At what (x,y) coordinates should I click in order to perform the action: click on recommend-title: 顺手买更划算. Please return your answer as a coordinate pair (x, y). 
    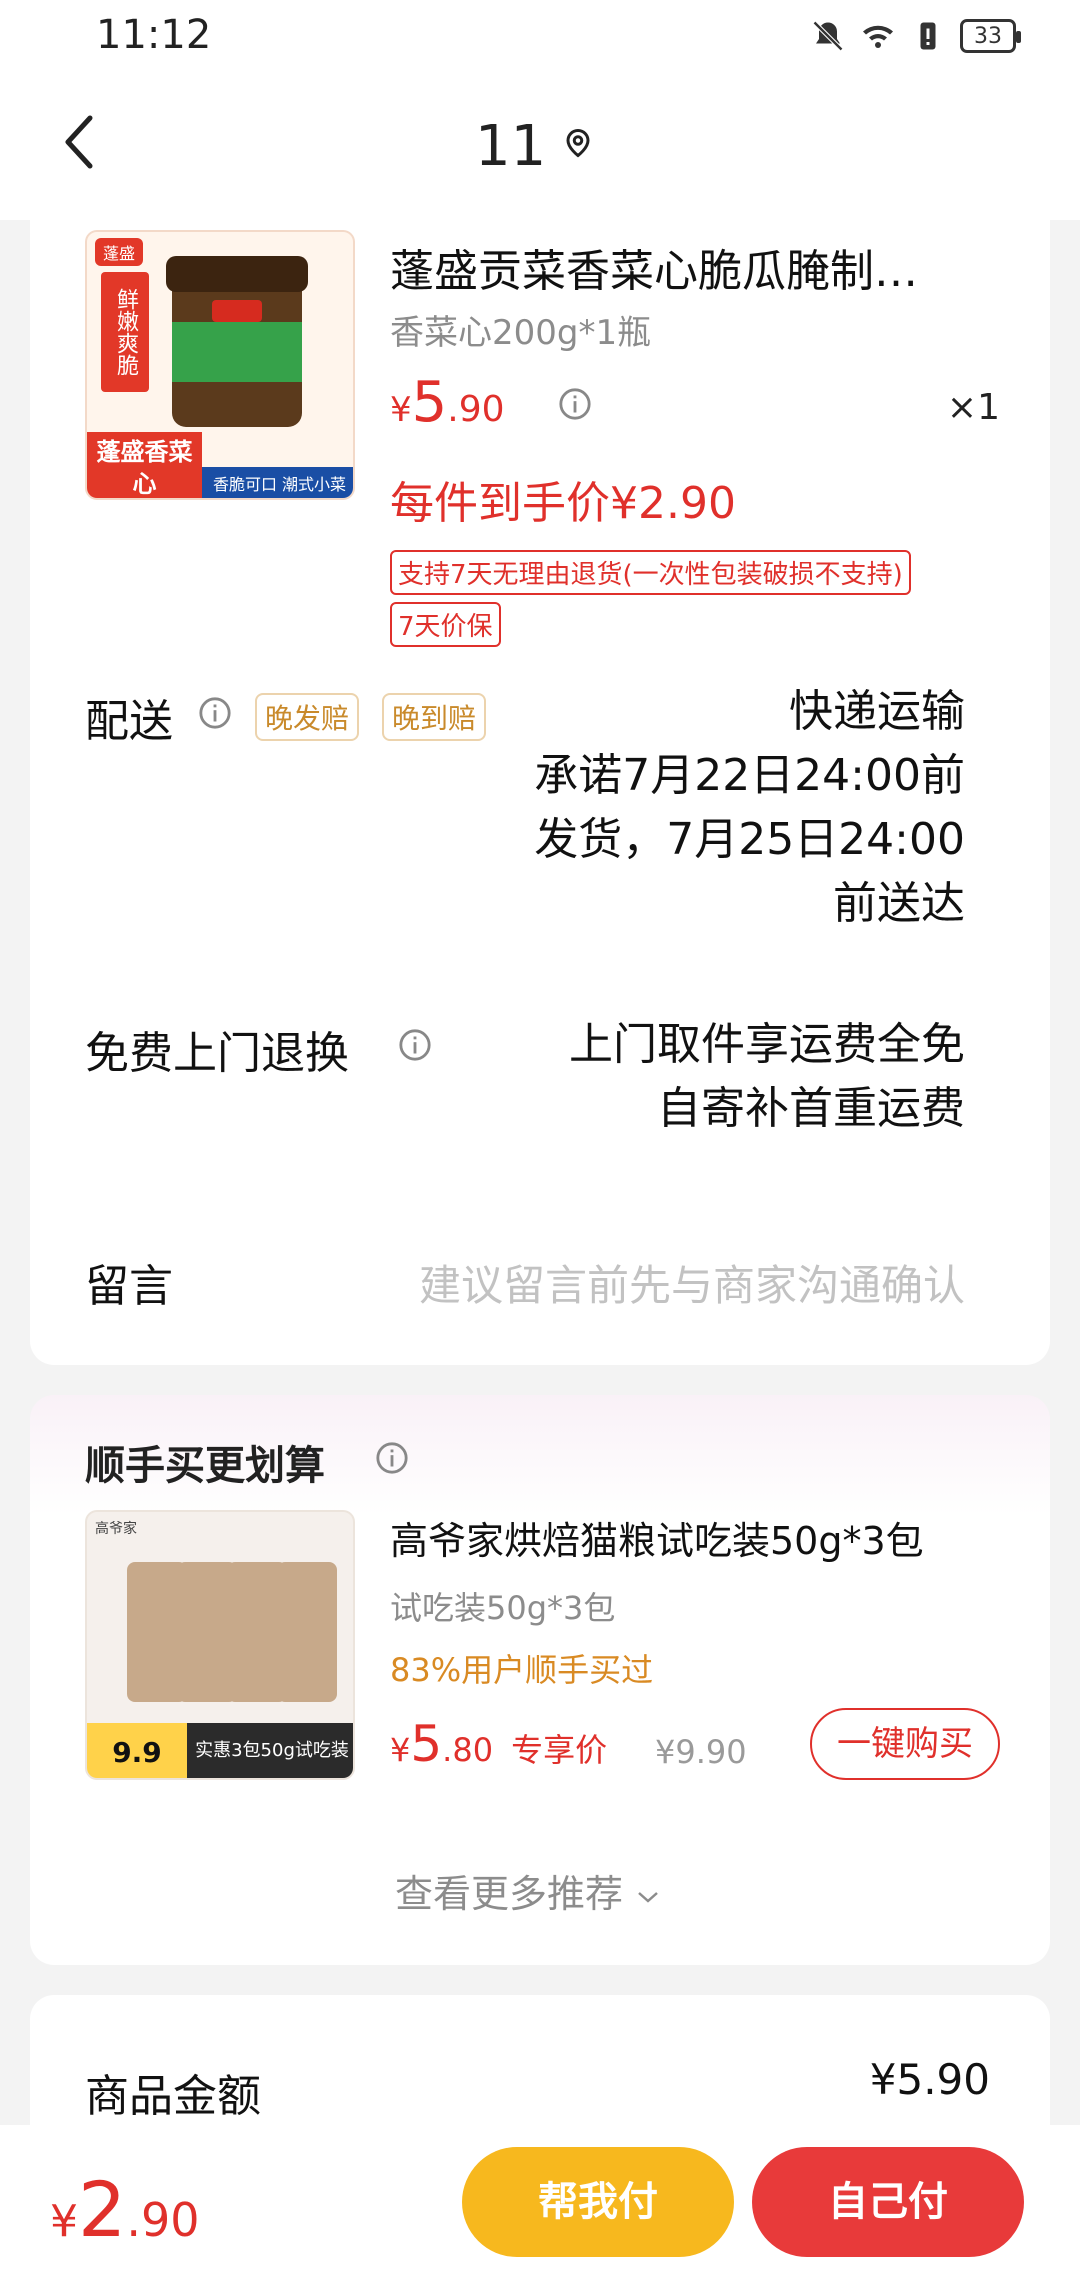
    Looking at the image, I should click on (205, 1466).